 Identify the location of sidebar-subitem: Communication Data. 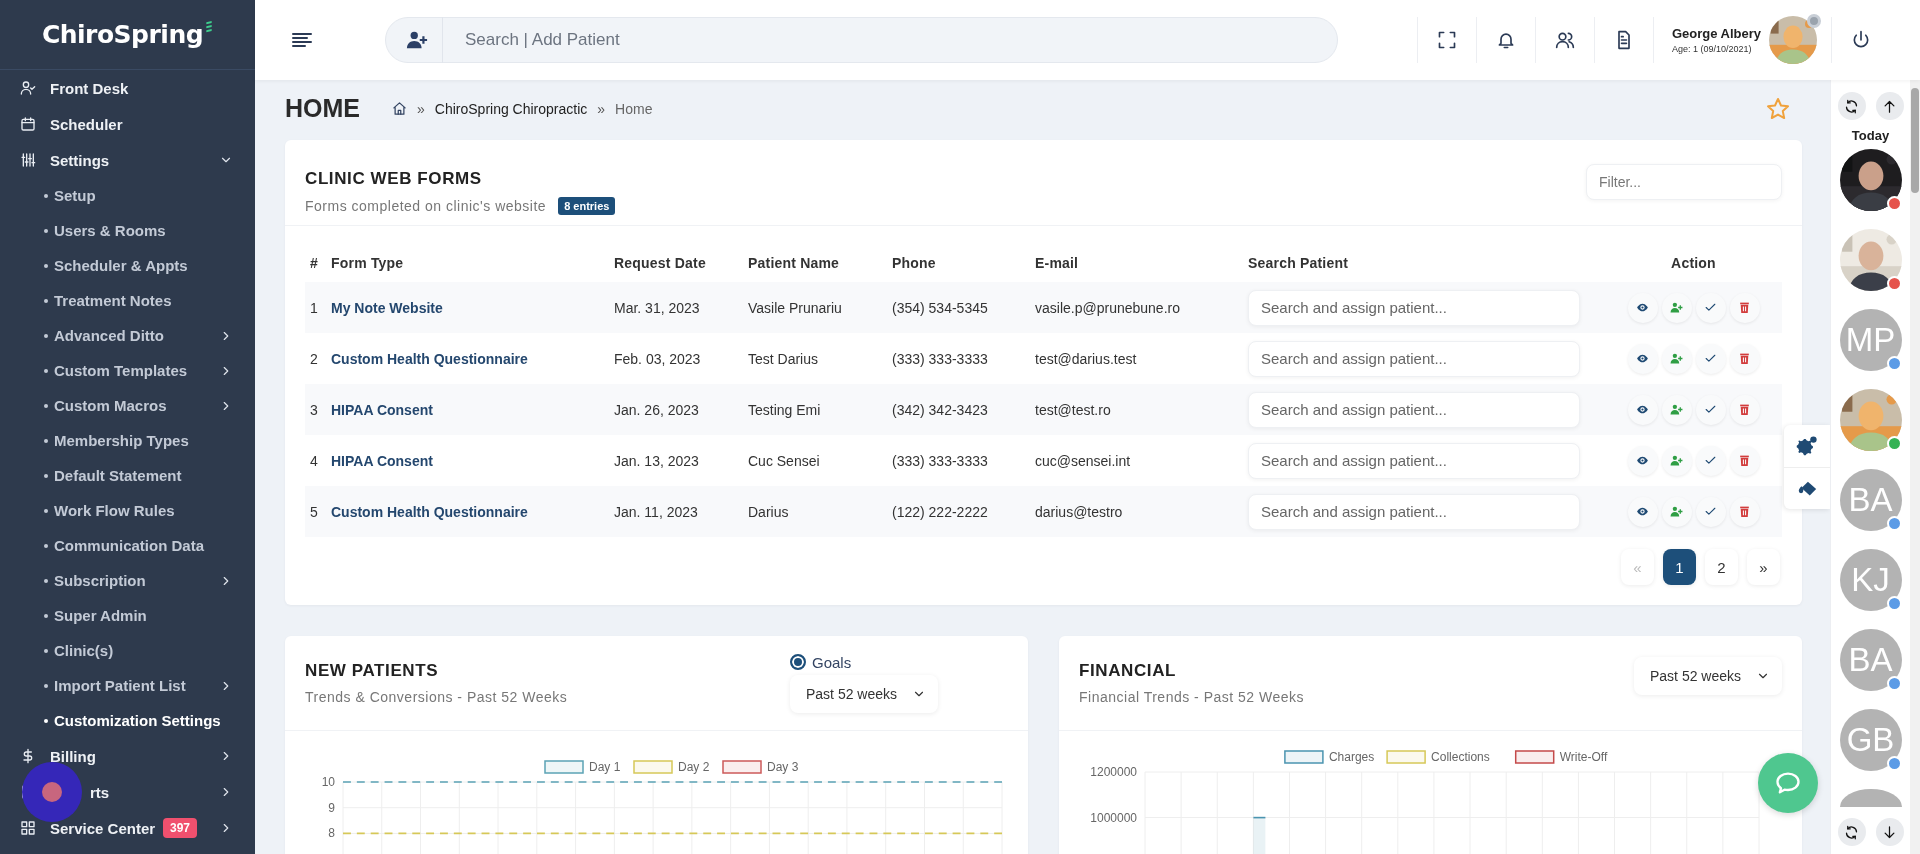
(127, 545).